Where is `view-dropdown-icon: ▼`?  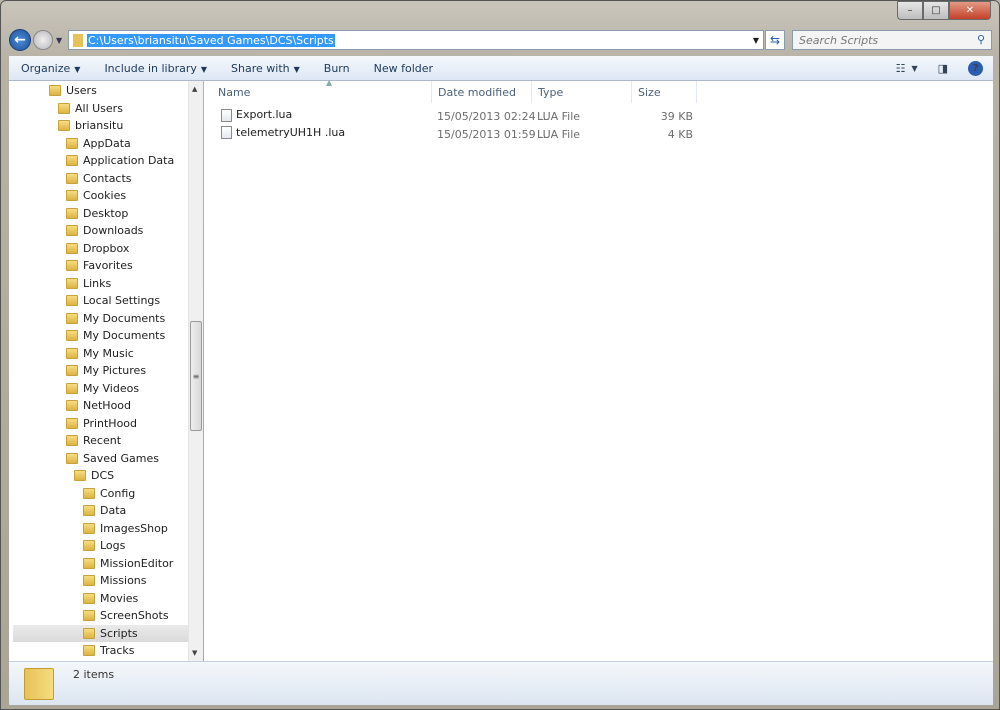 view-dropdown-icon: ▼ is located at coordinates (914, 68).